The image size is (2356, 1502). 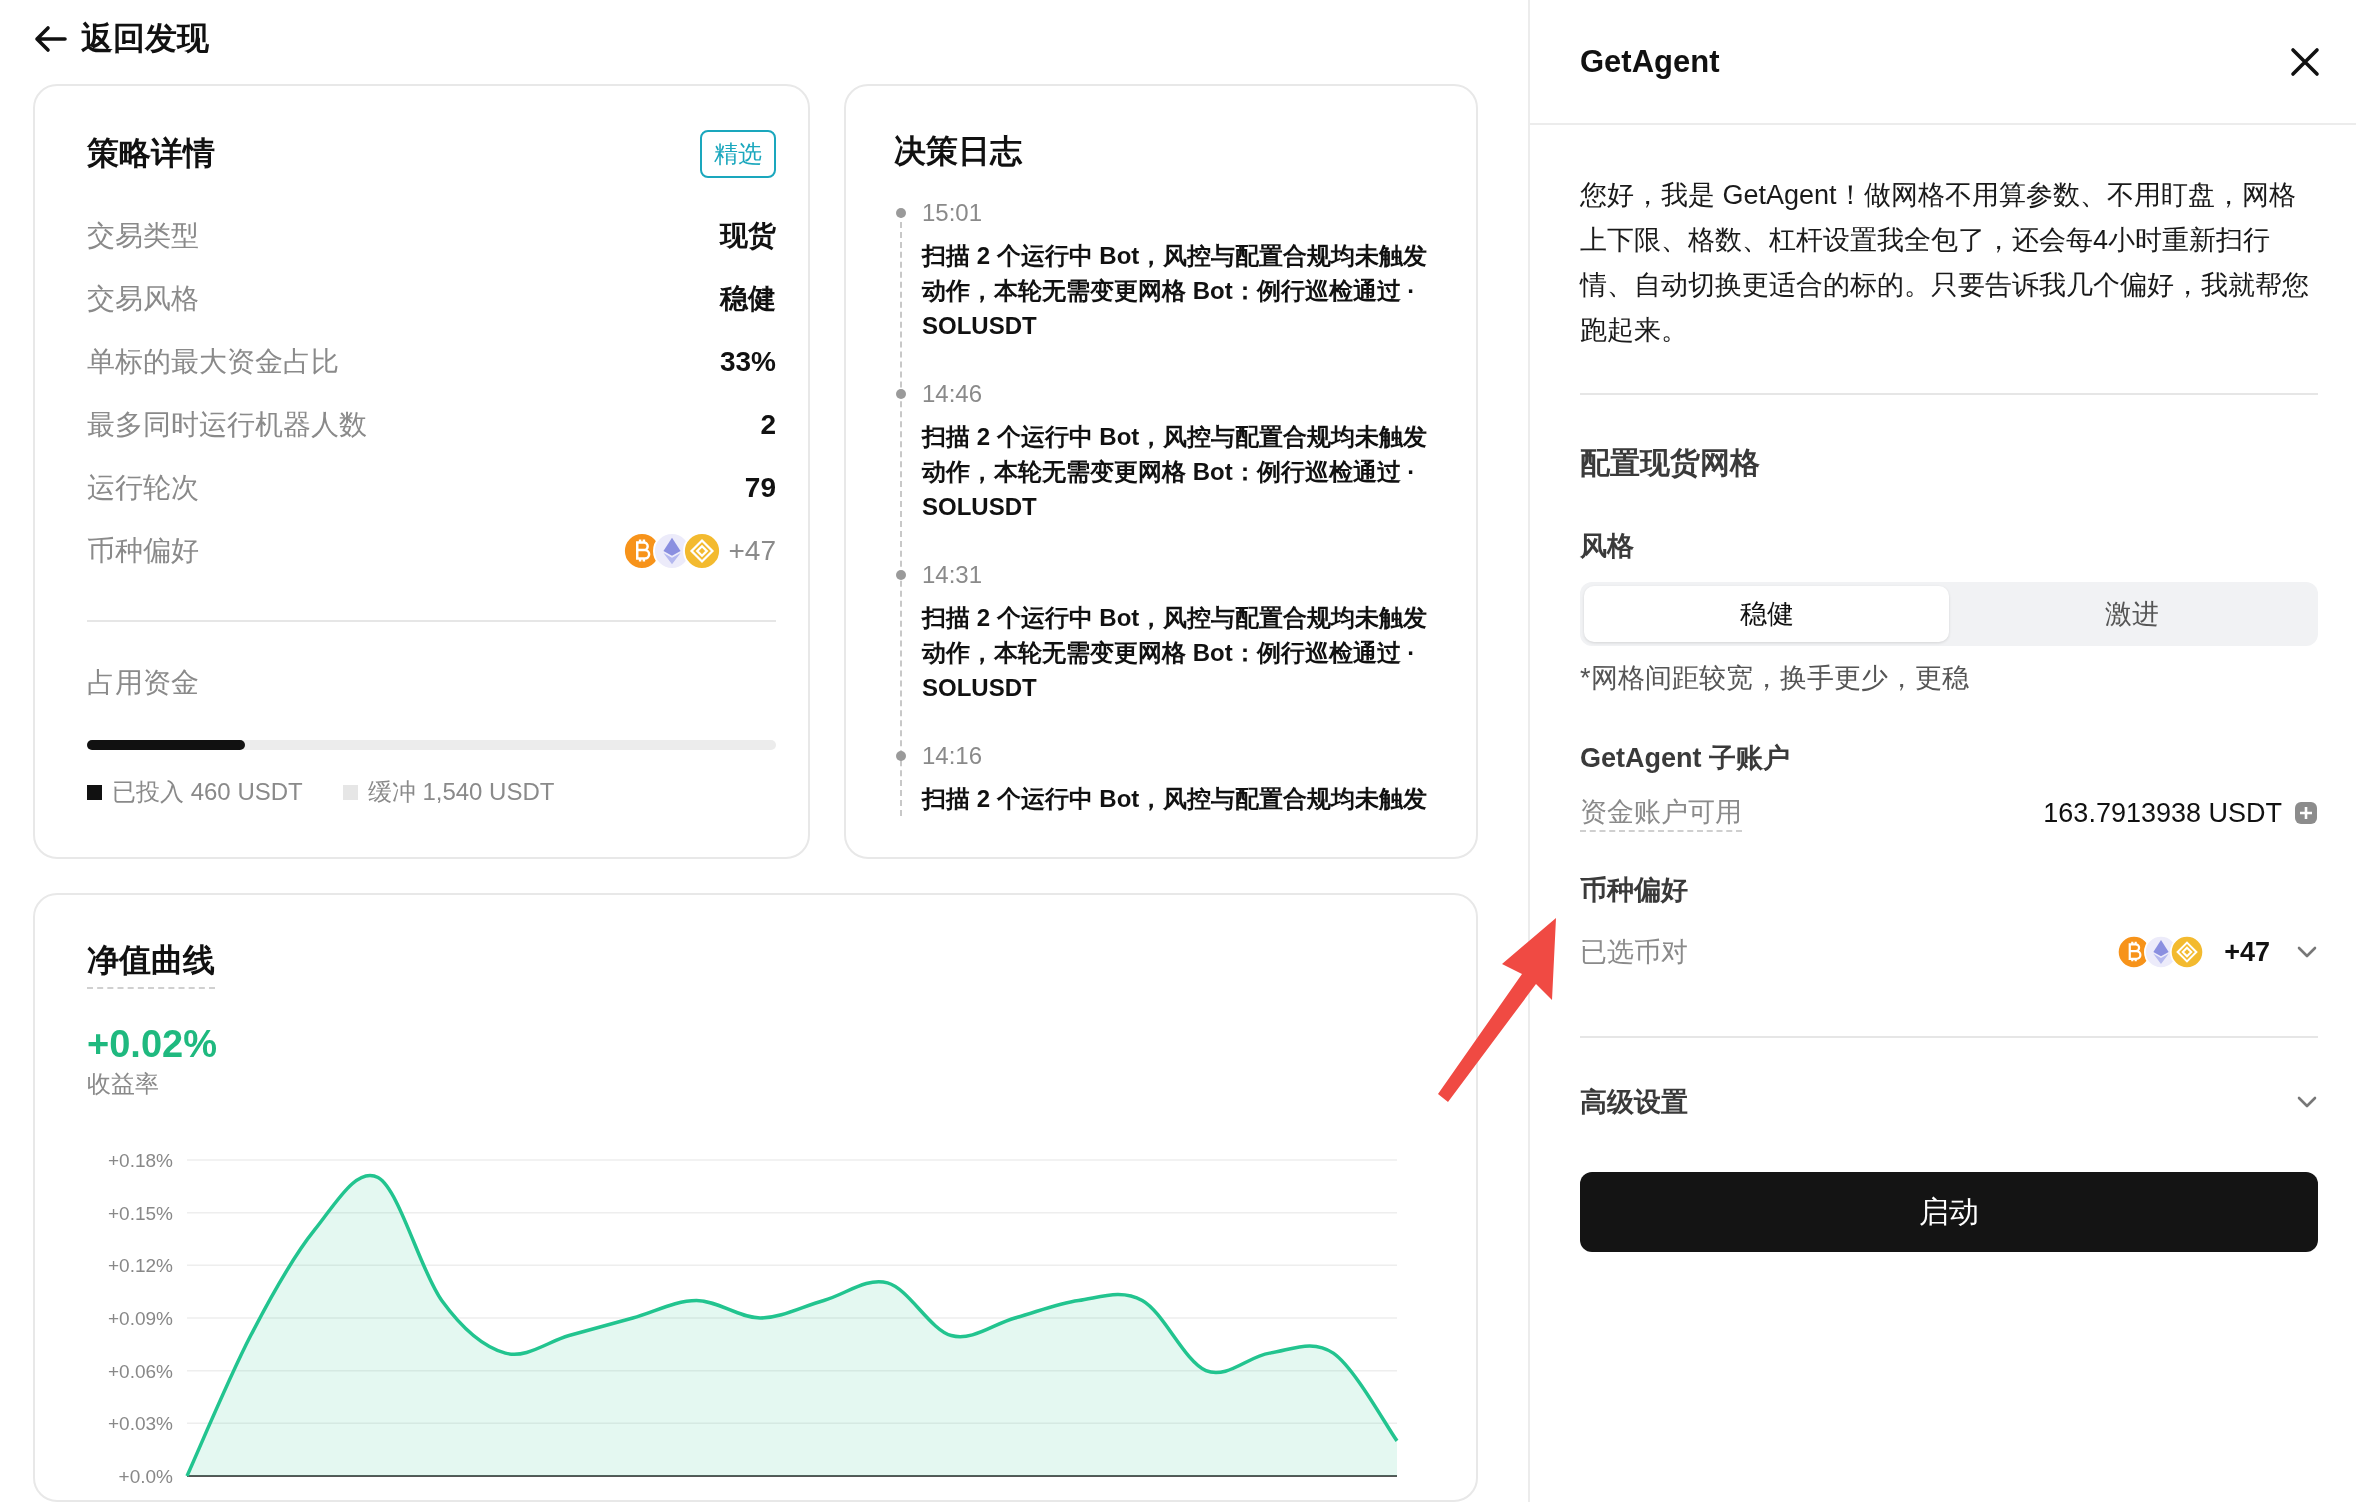 What do you see at coordinates (1634, 890) in the screenshot?
I see `field-label: 币种偏好` at bounding box center [1634, 890].